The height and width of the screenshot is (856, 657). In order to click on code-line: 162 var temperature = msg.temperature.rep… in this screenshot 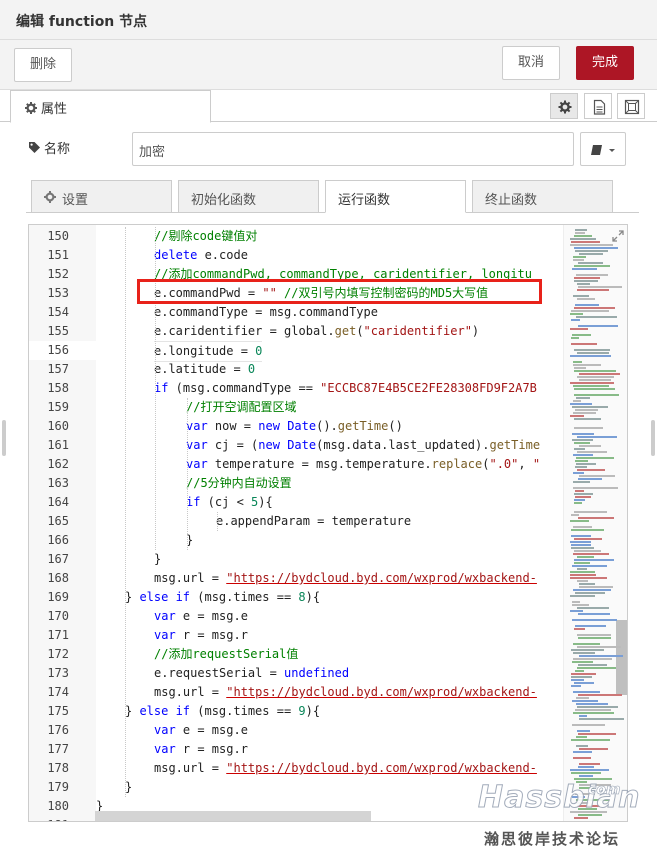, I will do `click(296, 464)`.